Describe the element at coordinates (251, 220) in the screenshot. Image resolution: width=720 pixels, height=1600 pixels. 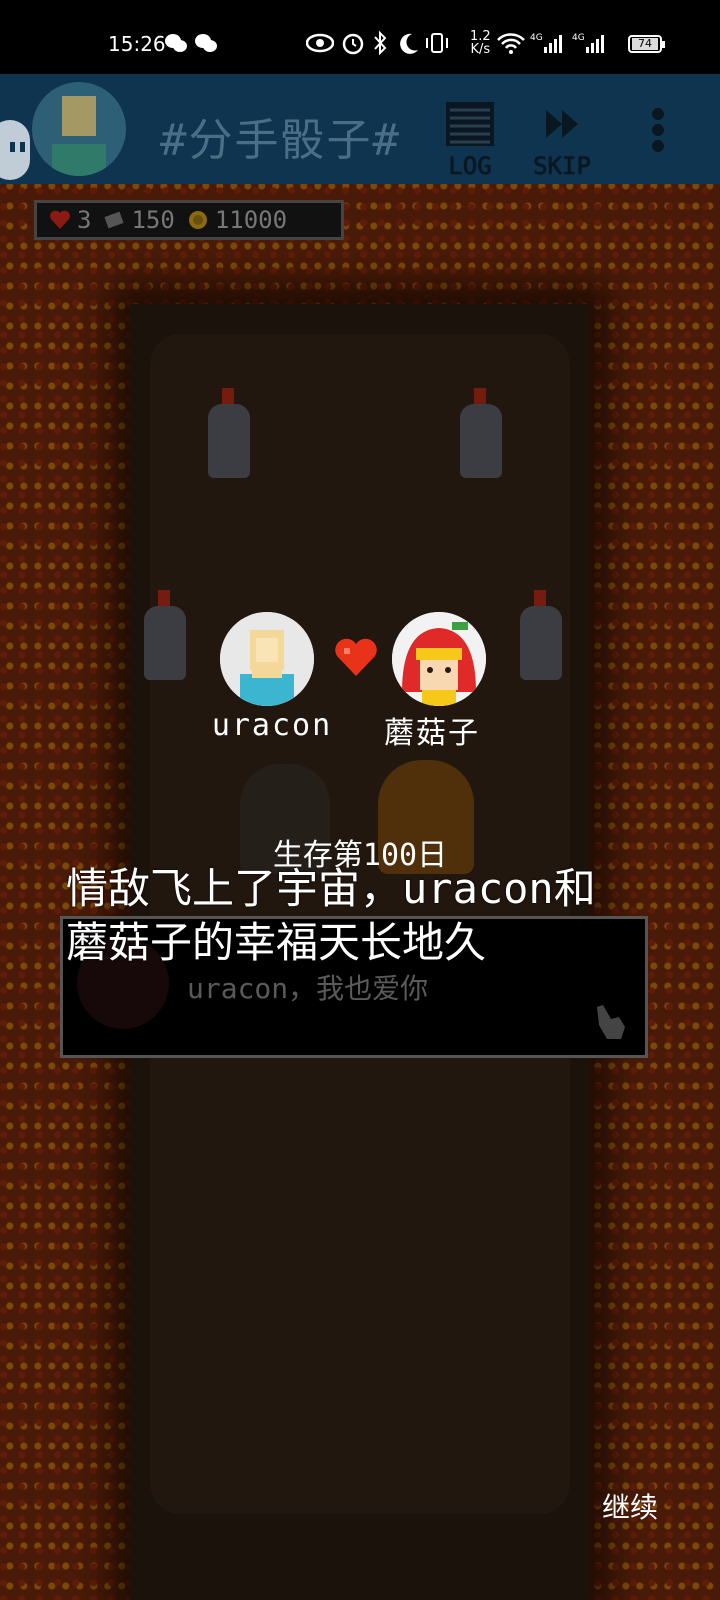
I see `coins-count: 11000` at that location.